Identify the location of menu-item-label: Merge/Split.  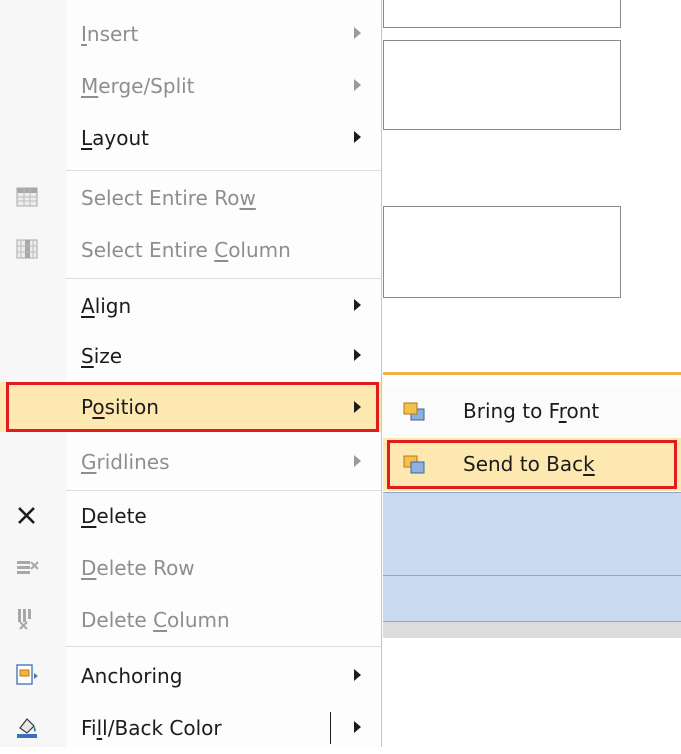
(138, 86).